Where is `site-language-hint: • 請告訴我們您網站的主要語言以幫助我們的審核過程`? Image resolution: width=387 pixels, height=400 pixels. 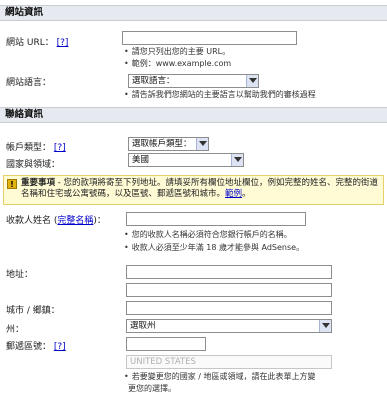
site-language-hint: • 請告訴我們您網站的主要語言以幫助我們的審核過程 is located at coordinates (220, 94).